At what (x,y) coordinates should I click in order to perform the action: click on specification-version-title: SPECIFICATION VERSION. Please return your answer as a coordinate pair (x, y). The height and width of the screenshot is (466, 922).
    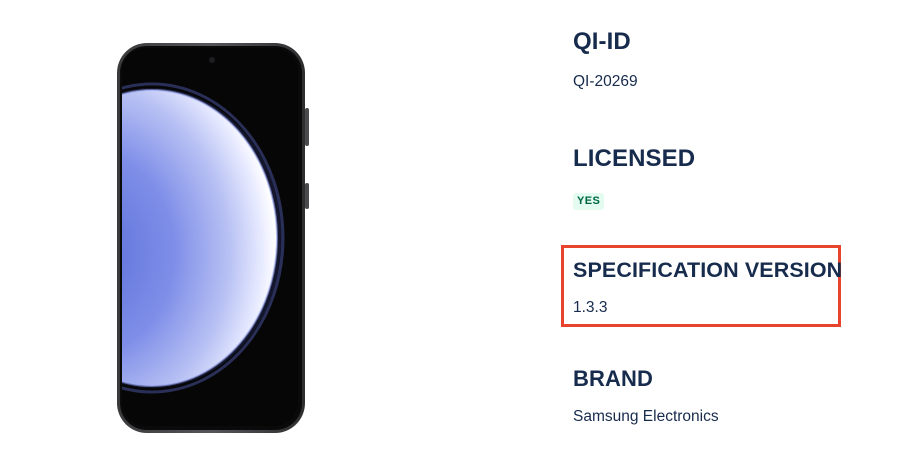
    Looking at the image, I should click on (708, 270).